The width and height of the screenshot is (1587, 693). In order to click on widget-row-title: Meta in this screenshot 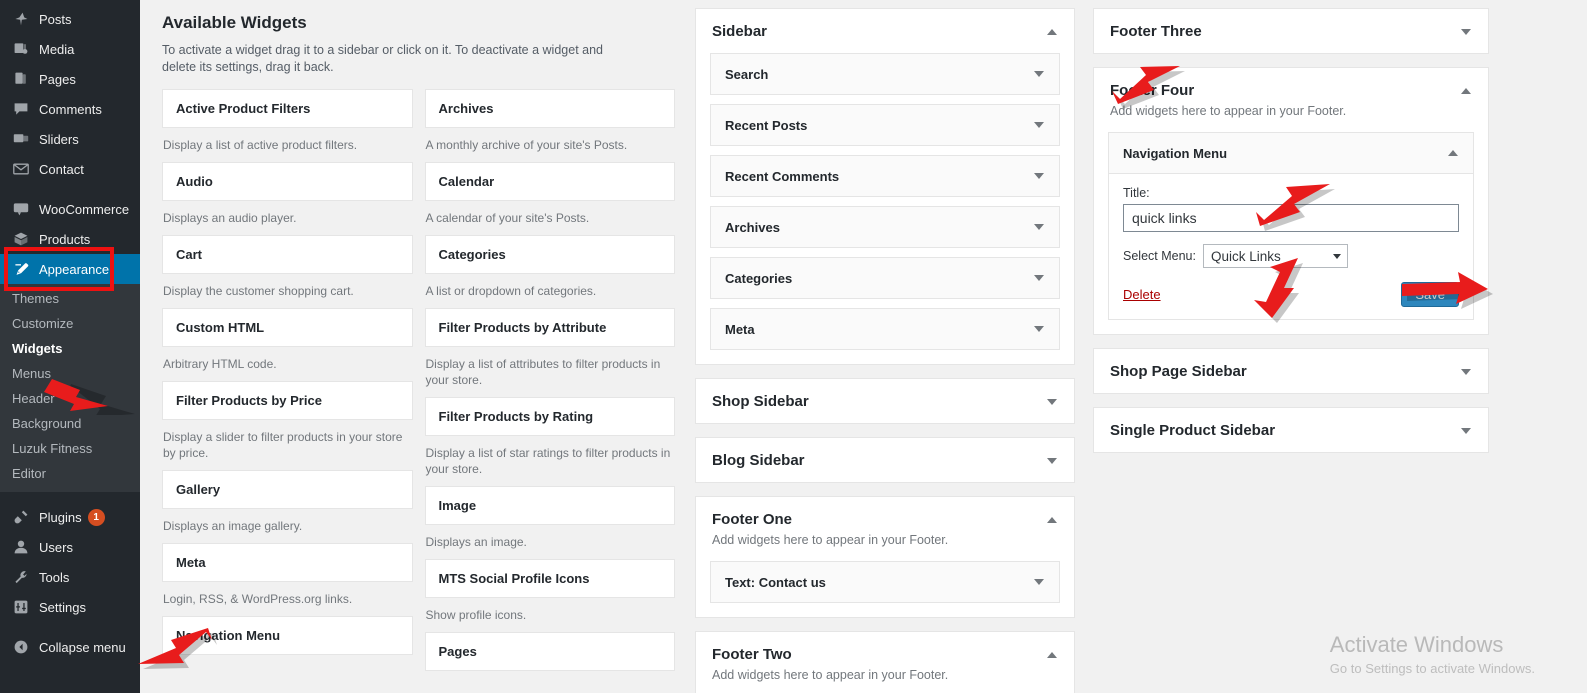, I will do `click(740, 329)`.